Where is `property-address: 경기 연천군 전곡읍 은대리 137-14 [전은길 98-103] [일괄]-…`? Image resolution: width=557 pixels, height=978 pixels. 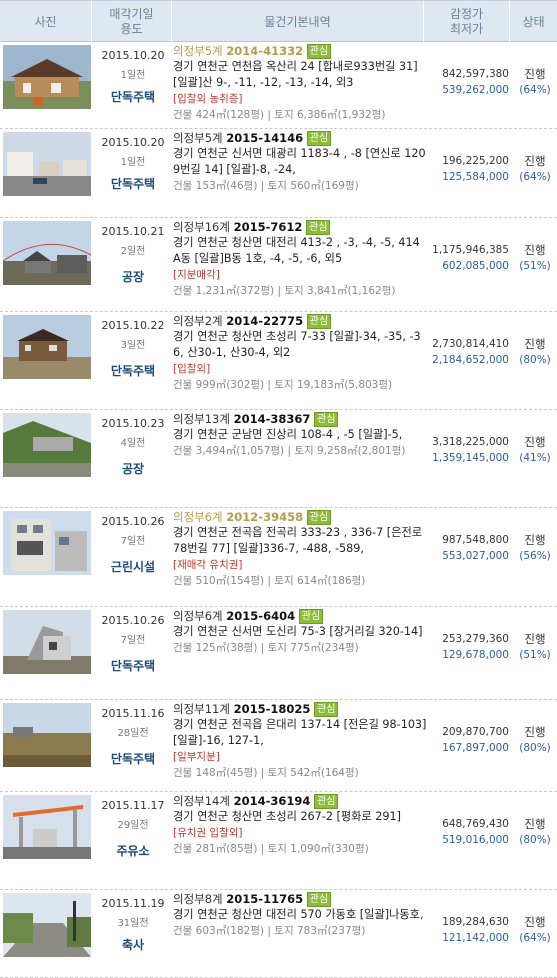 property-address: 경기 연천군 전곡읍 은대리 137-14 [전은길 98-103] [일괄]-… is located at coordinates (300, 733).